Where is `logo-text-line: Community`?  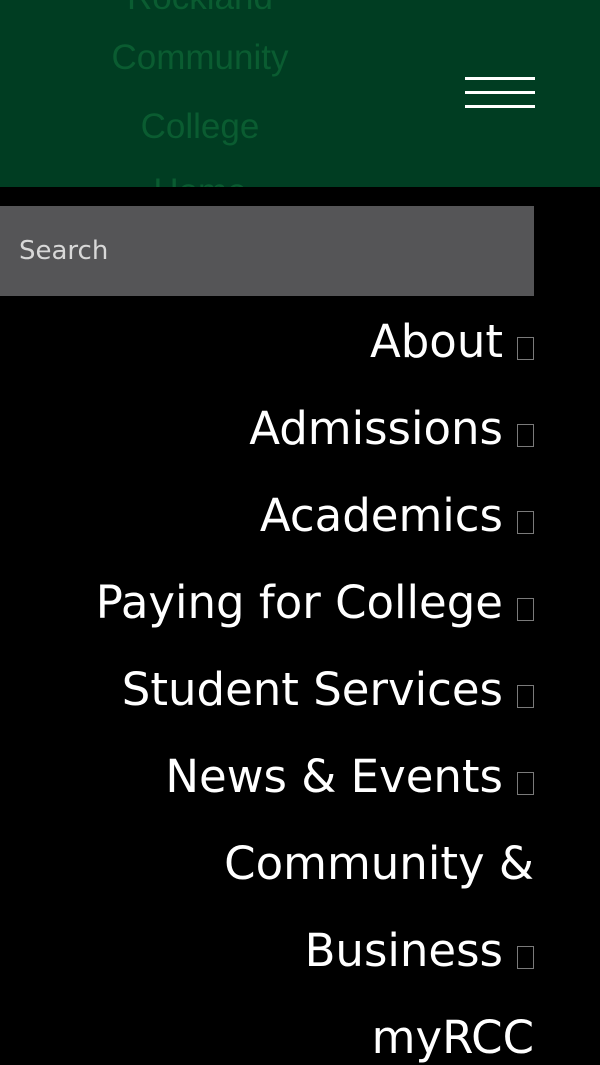 logo-text-line: Community is located at coordinates (200, 58).